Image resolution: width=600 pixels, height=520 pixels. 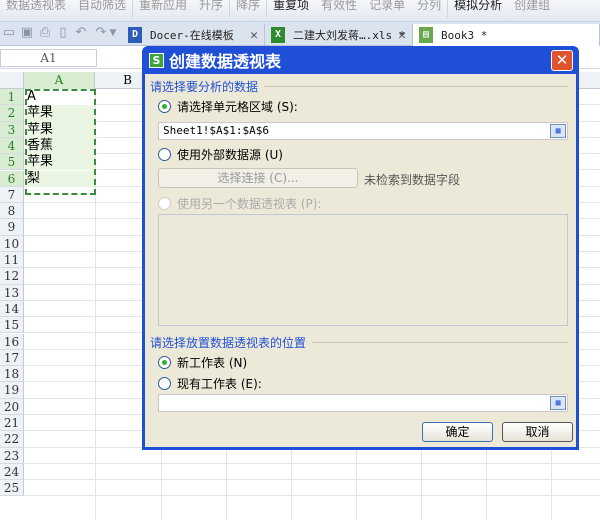 What do you see at coordinates (63, 33) in the screenshot?
I see `print-preview-icon: ▯` at bounding box center [63, 33].